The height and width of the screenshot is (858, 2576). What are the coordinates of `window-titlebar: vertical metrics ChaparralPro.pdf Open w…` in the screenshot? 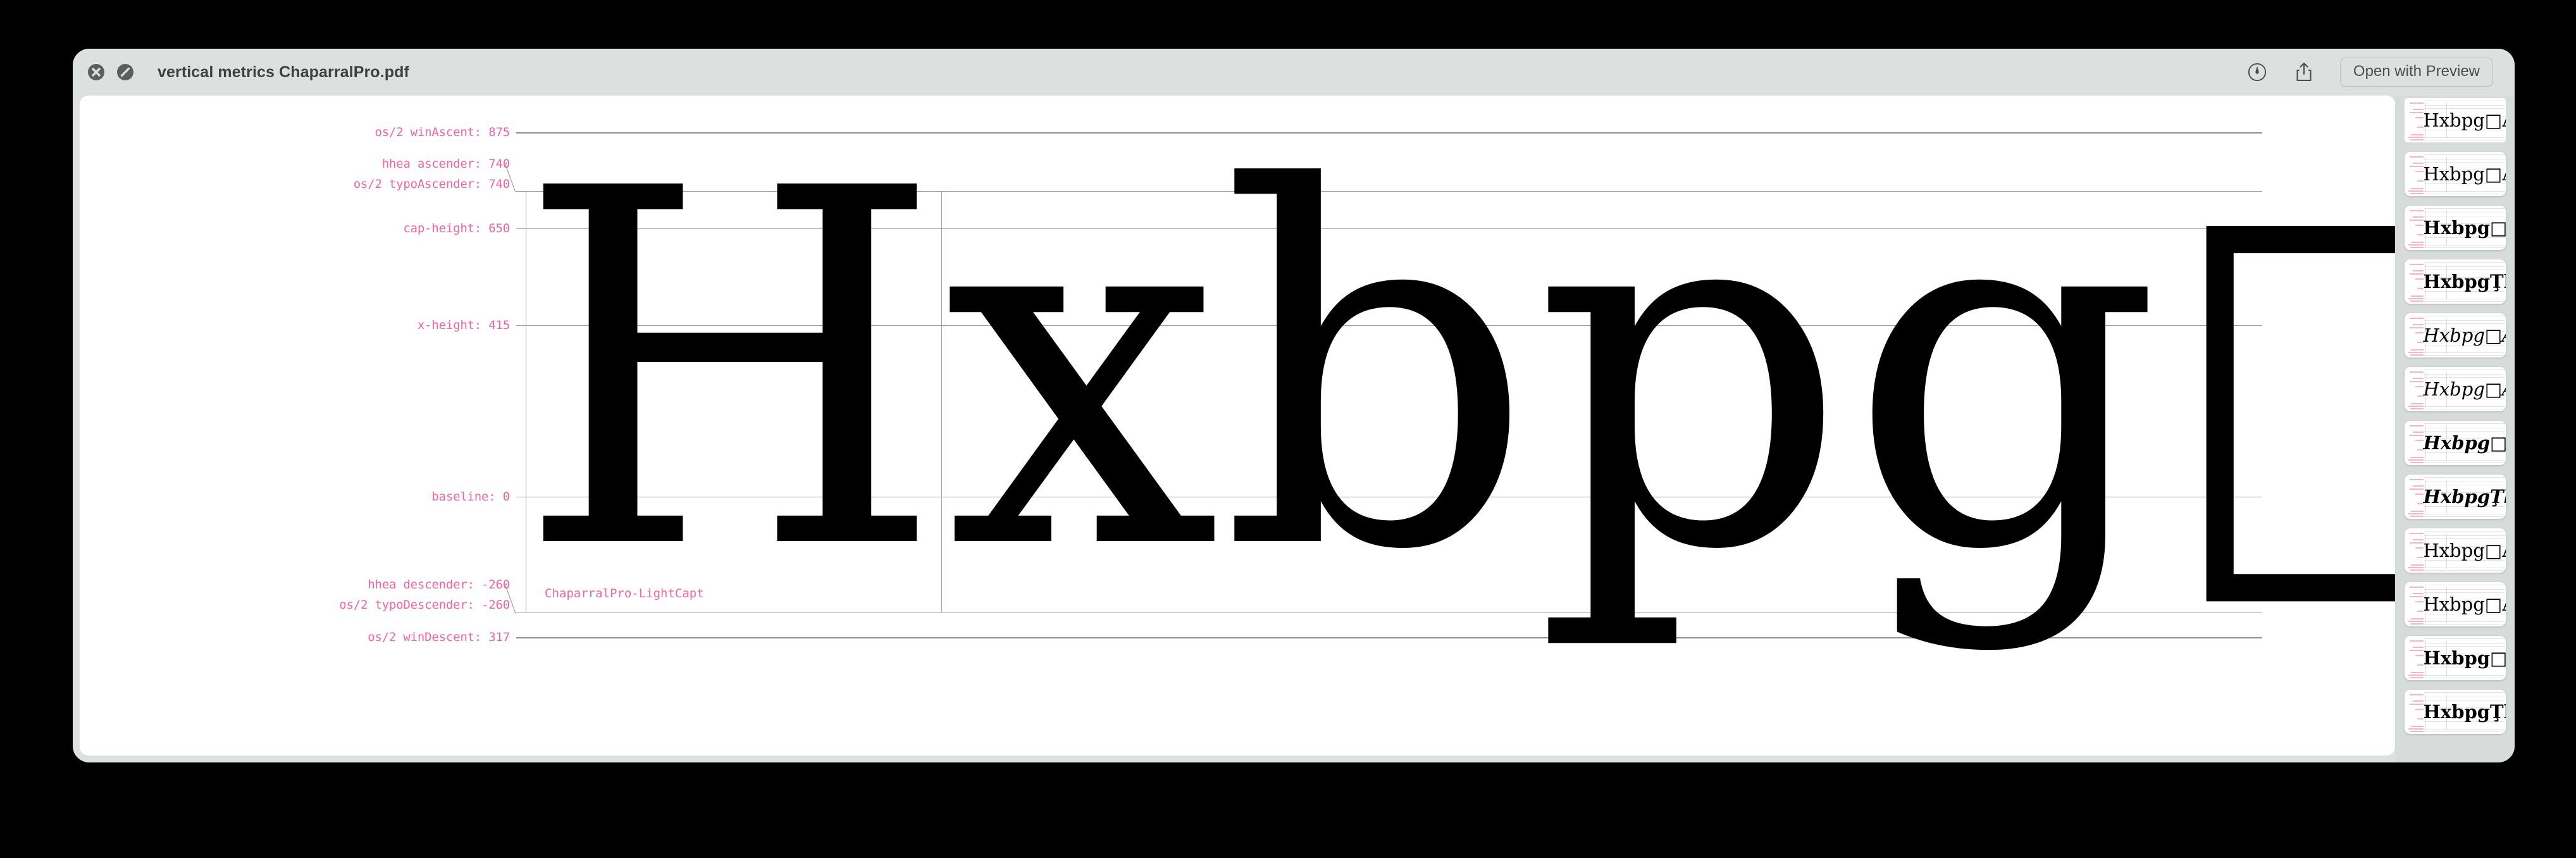 It's located at (1294, 72).